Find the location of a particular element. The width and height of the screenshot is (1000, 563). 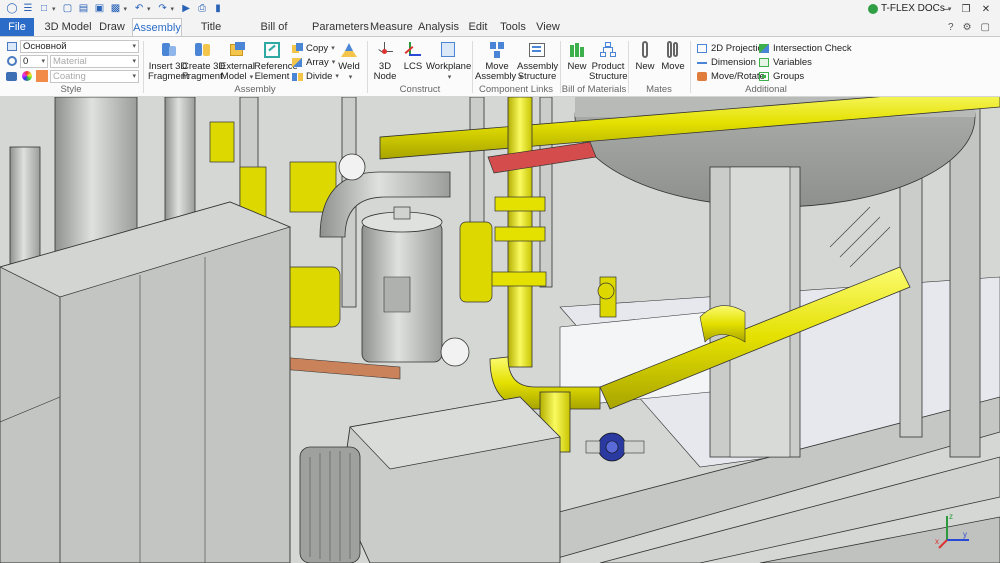

lcs-icon is located at coordinates (413, 50).